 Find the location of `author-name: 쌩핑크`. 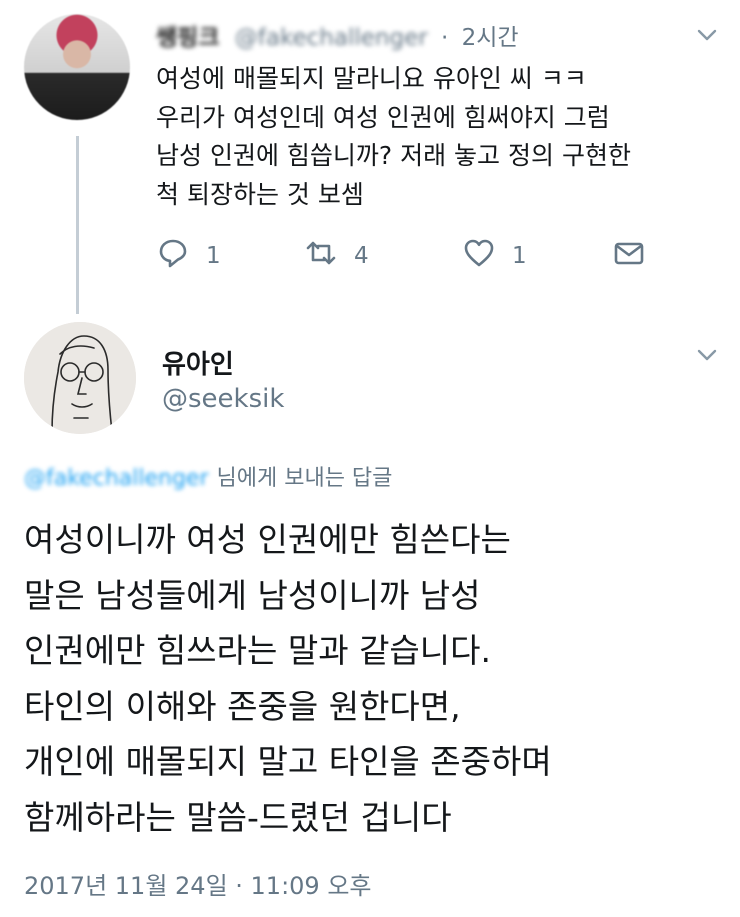

author-name: 쌩핑크 is located at coordinates (187, 38).